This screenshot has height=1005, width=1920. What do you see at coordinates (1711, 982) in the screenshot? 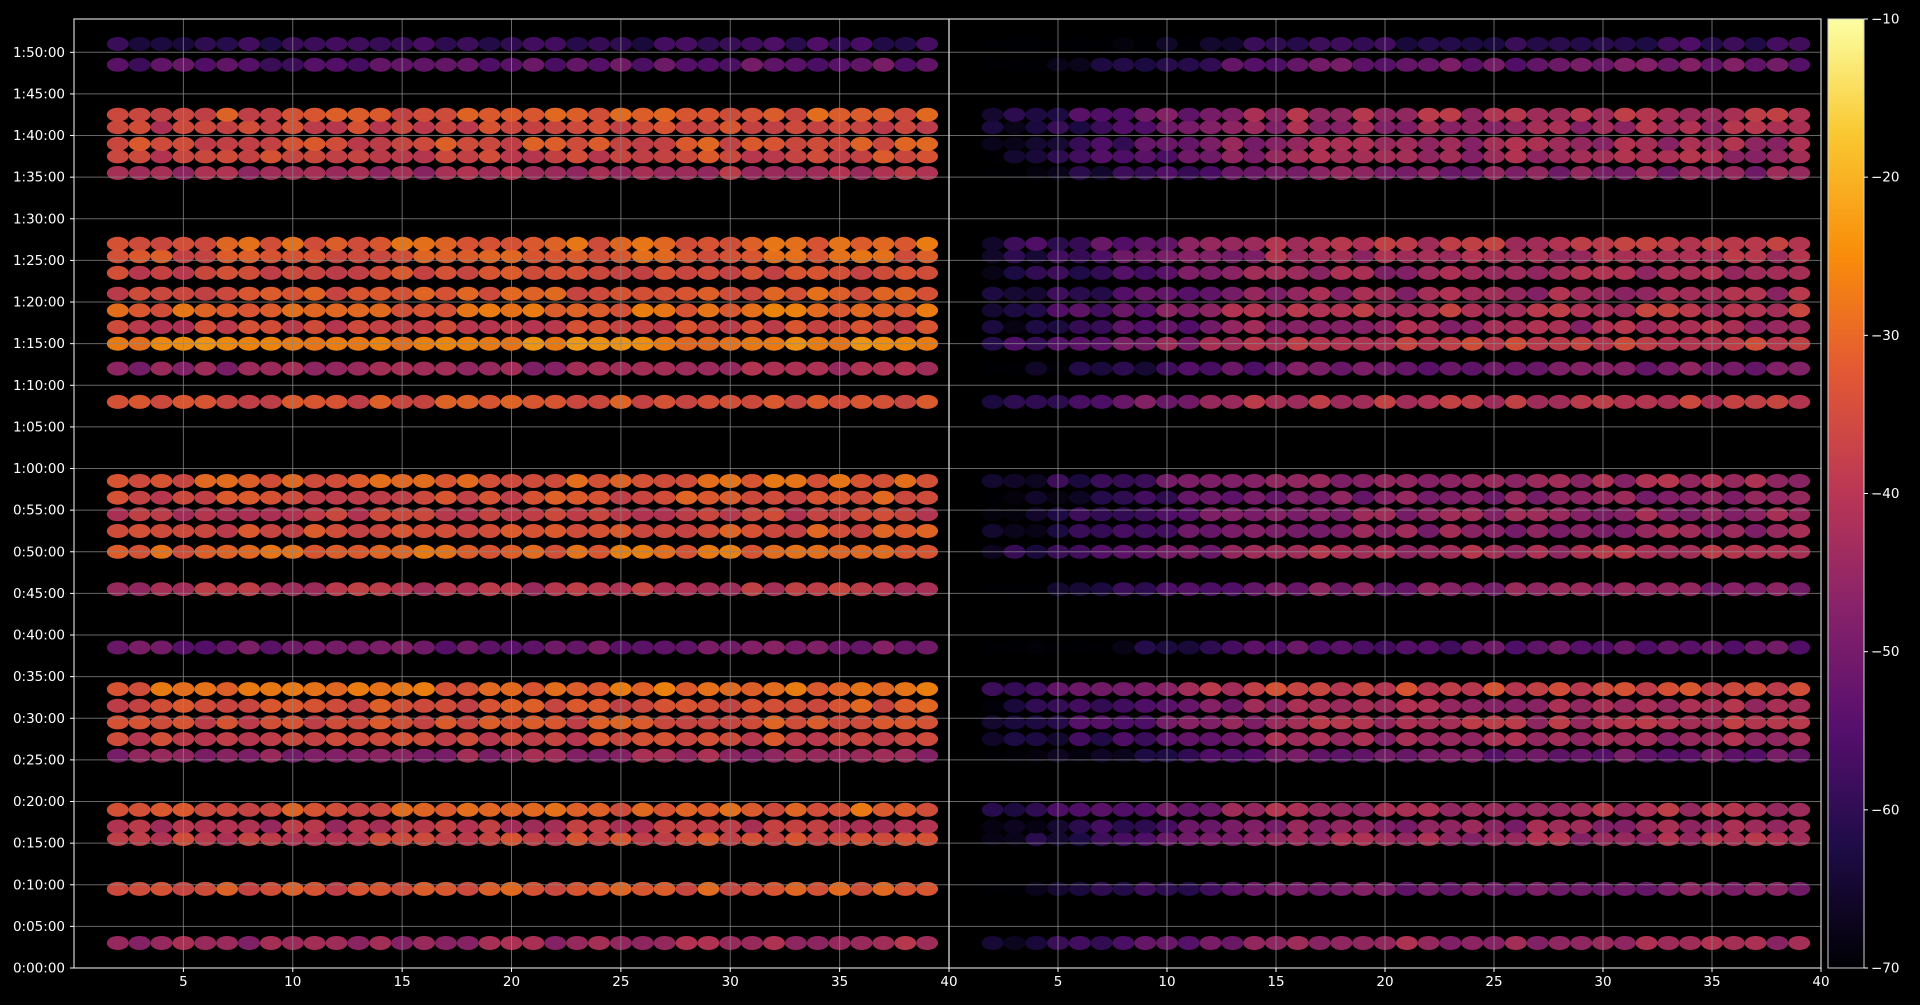
I see `x-tick-label: 35` at bounding box center [1711, 982].